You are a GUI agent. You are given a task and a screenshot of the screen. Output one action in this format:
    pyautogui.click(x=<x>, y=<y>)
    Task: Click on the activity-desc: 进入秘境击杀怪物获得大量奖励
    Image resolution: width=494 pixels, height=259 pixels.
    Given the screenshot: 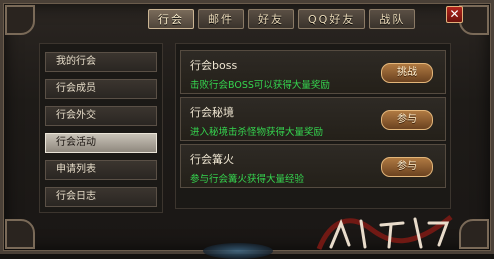 What is the action you would take?
    pyautogui.click(x=257, y=132)
    